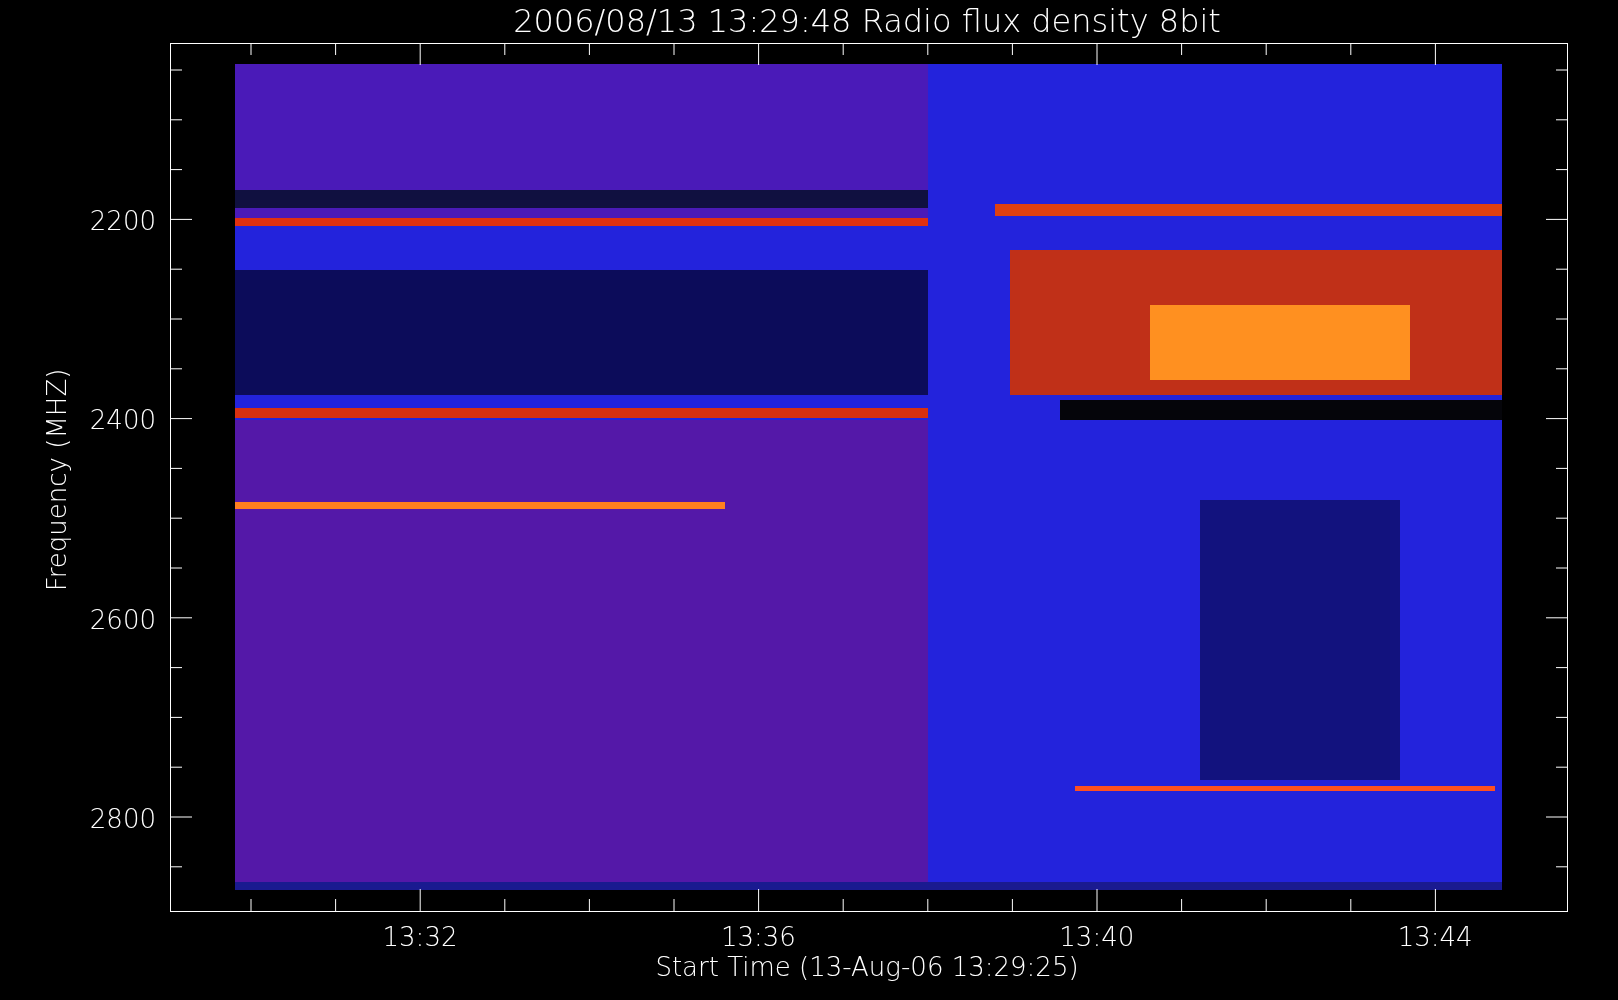  I want to click on x-tick-label: 13:36, so click(758, 937).